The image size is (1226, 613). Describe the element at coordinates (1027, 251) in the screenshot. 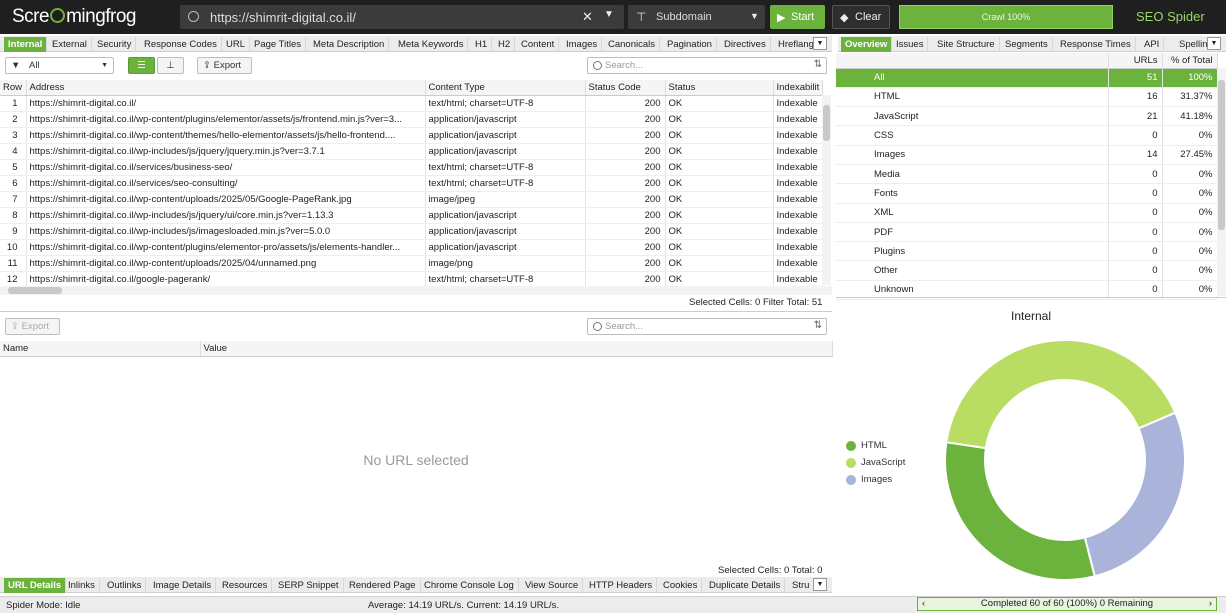

I see `overview-row-plugins: Plugins 0 0%` at that location.